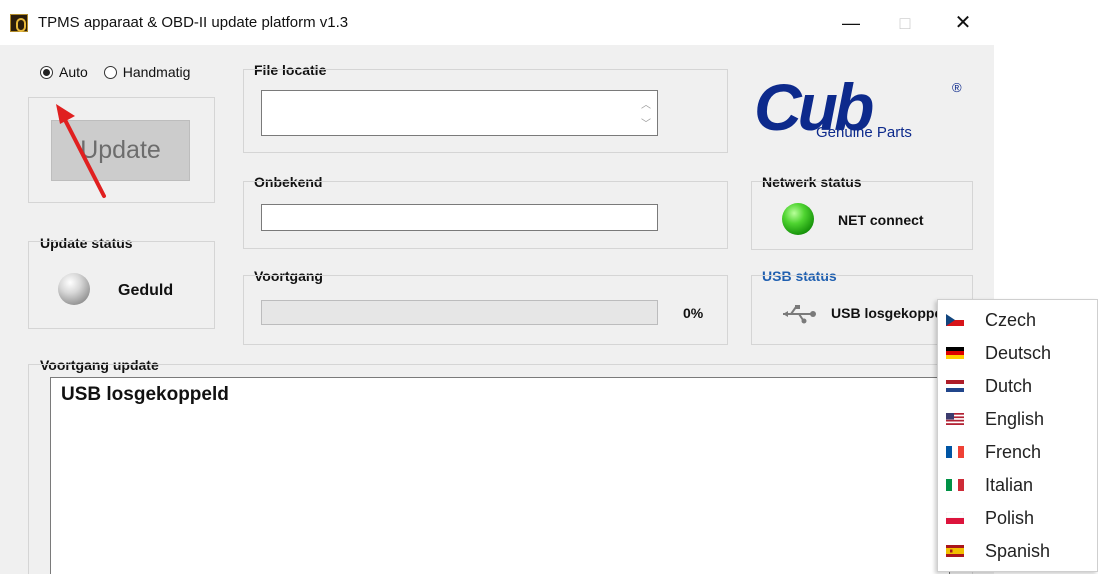 The image size is (1098, 574). I want to click on language-item-italian: Italian, so click(1017, 485).